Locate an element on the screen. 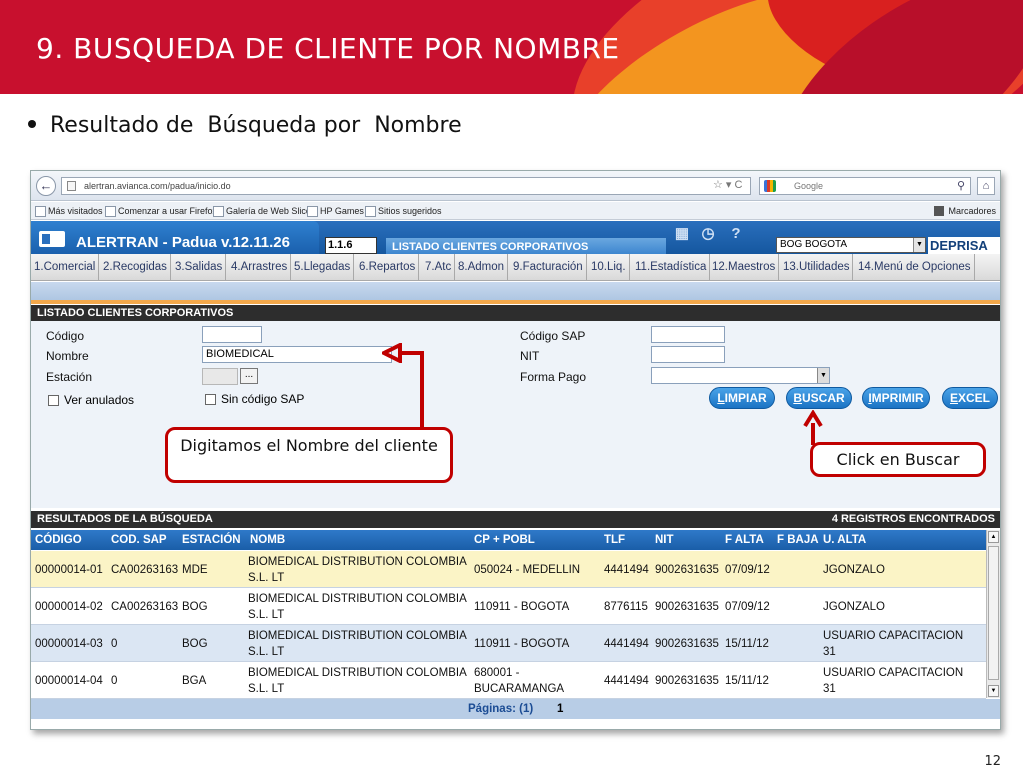  nombre-label: Nombre is located at coordinates (67, 356).